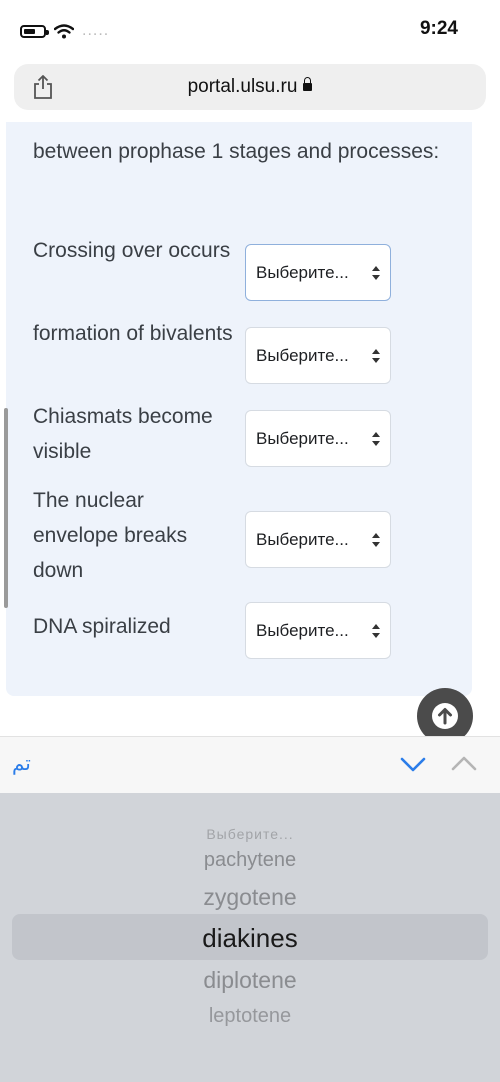  What do you see at coordinates (123, 434) in the screenshot?
I see `row-label-chiasmats: Chiasmats become visible` at bounding box center [123, 434].